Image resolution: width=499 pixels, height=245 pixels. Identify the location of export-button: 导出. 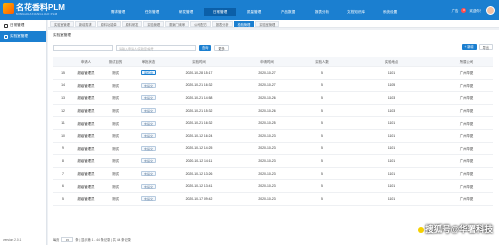
(485, 47).